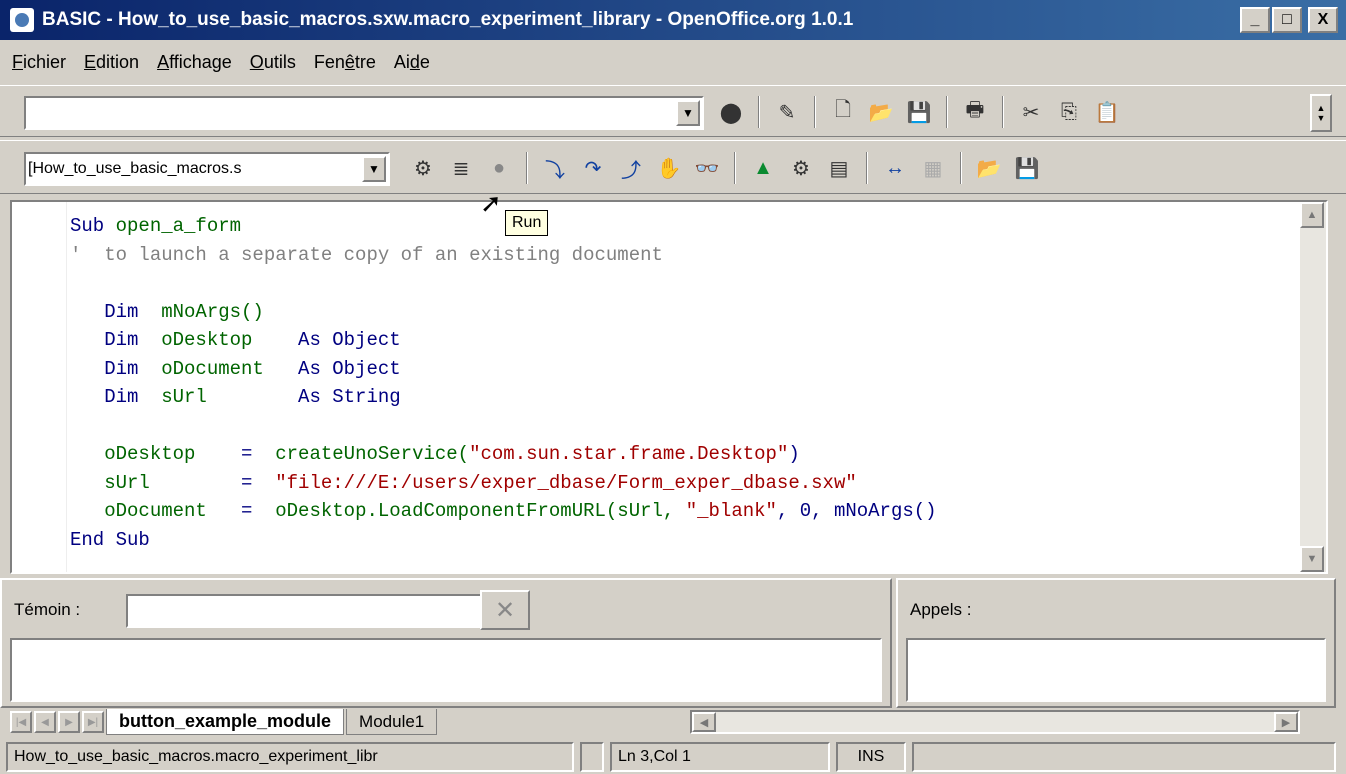  I want to click on watch-list, so click(446, 670).